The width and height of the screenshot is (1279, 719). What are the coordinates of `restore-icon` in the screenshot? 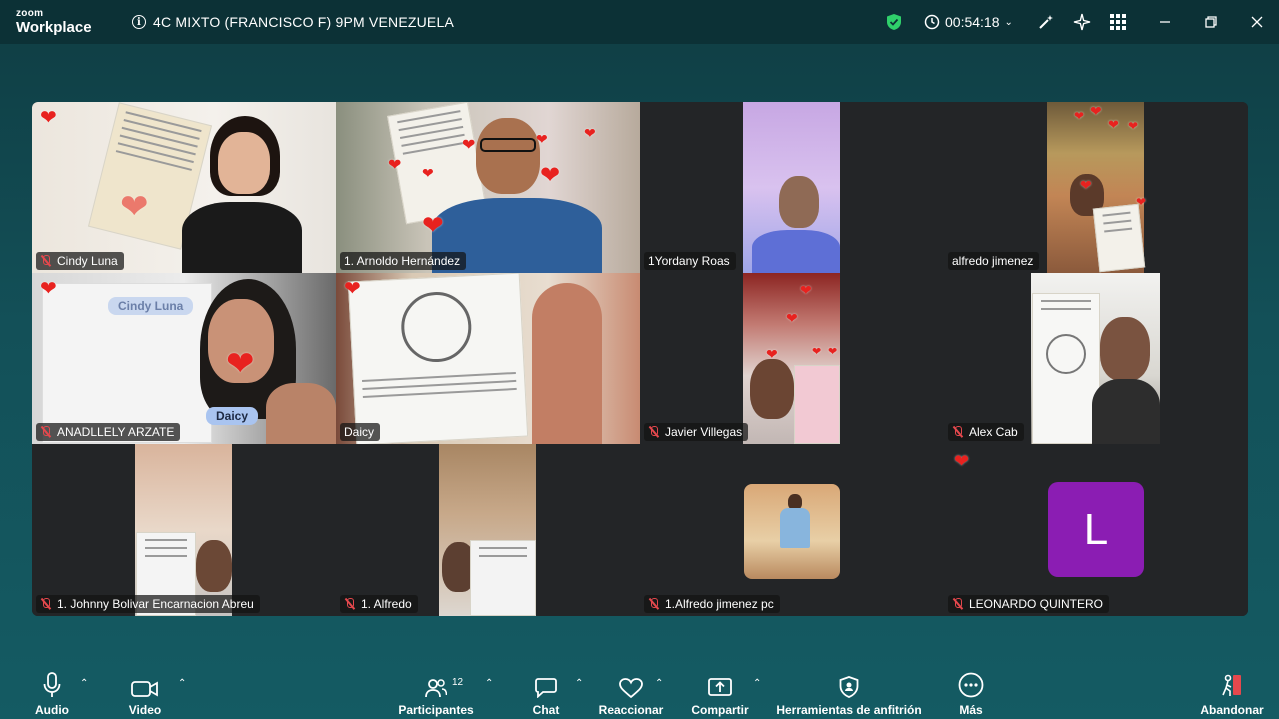 It's located at (1211, 22).